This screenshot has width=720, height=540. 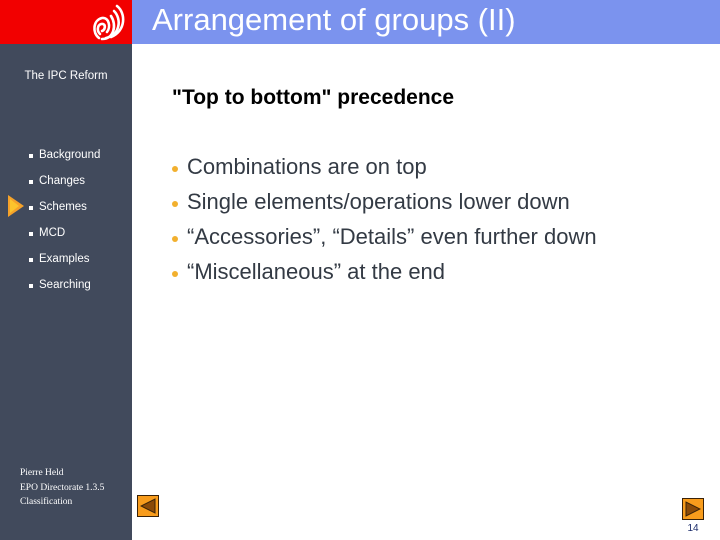 I want to click on slide-title: Arrangement of groups (II), so click(x=334, y=19).